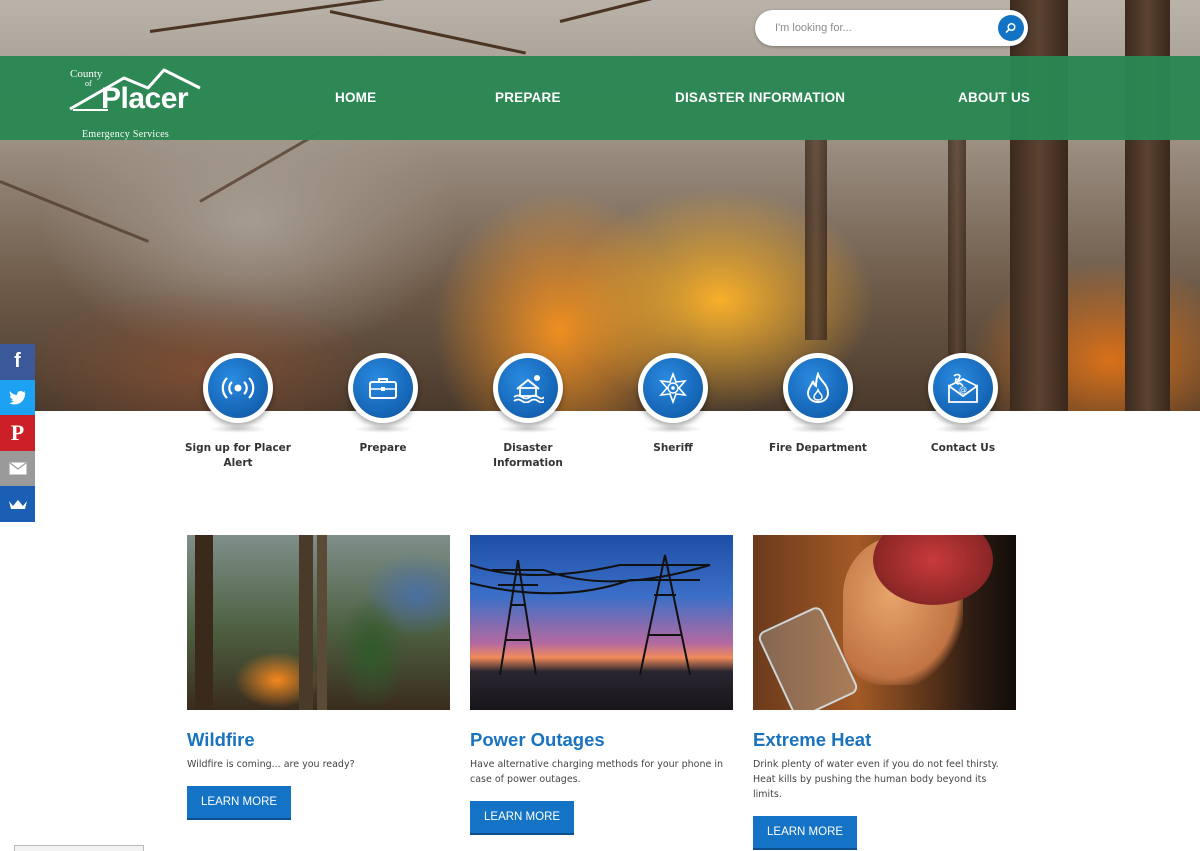  I want to click on briefcase-icon, so click(383, 388).